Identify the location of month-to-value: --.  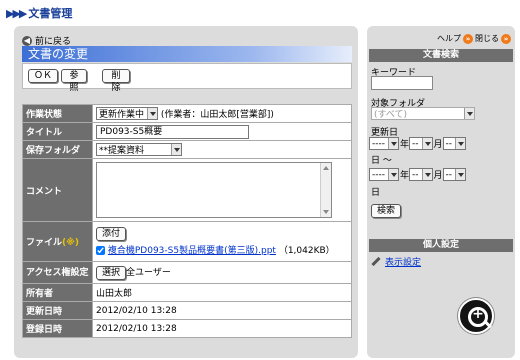
(415, 174).